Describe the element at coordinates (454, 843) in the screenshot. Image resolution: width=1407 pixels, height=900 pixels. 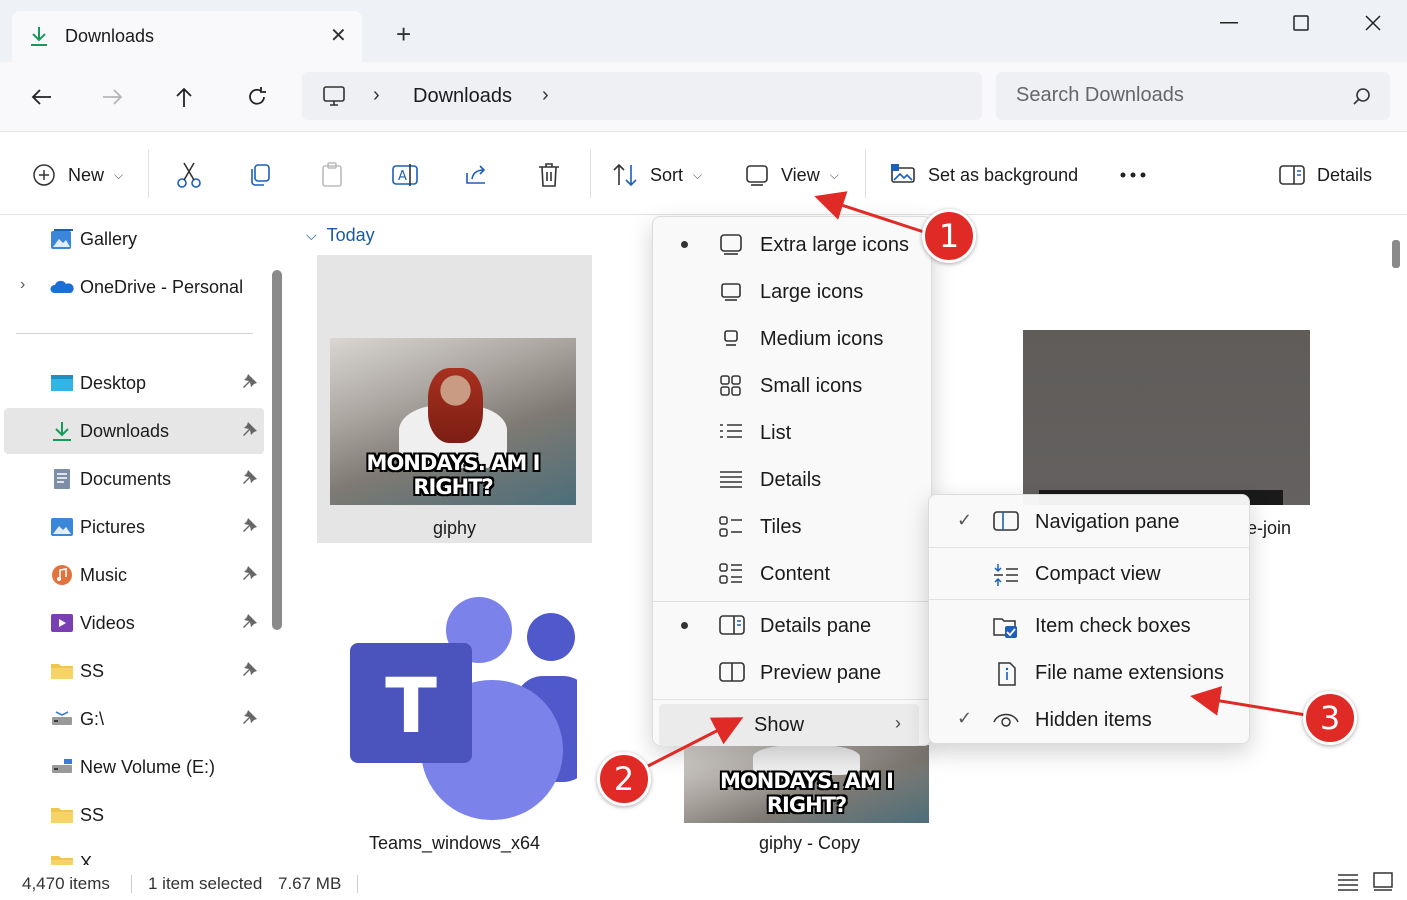
I see `file-name: Teams_windows_x64` at that location.